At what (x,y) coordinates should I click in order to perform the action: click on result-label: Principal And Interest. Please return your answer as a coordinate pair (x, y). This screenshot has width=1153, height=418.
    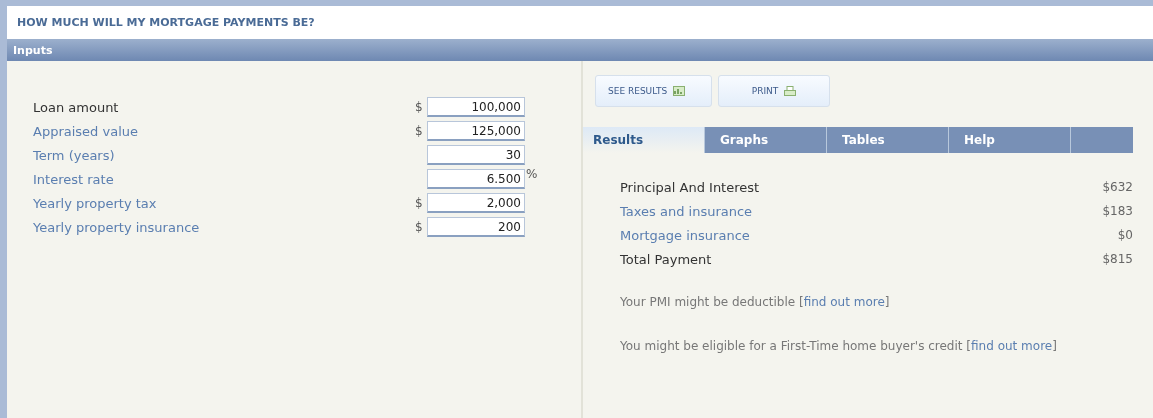
    Looking at the image, I should click on (690, 187).